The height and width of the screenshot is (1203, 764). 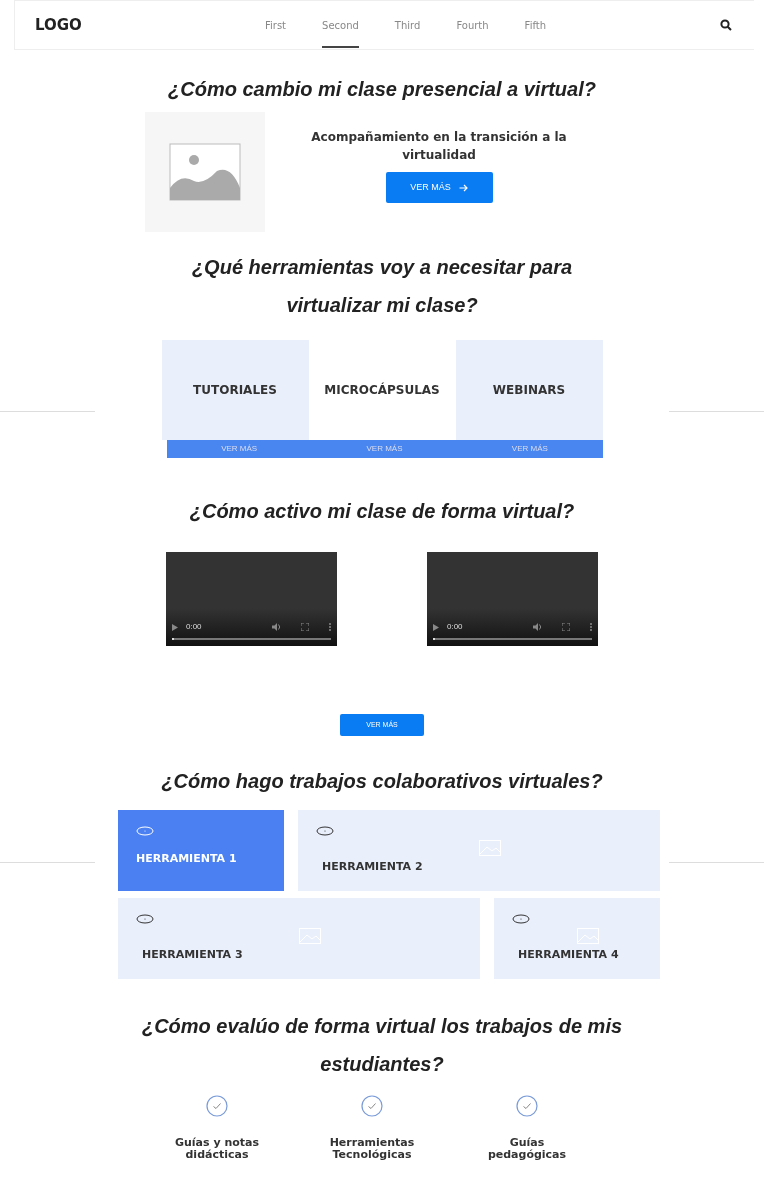 I want to click on subtitle: Acompañamiento en la transición a la virtualidad, so click(x=439, y=146).